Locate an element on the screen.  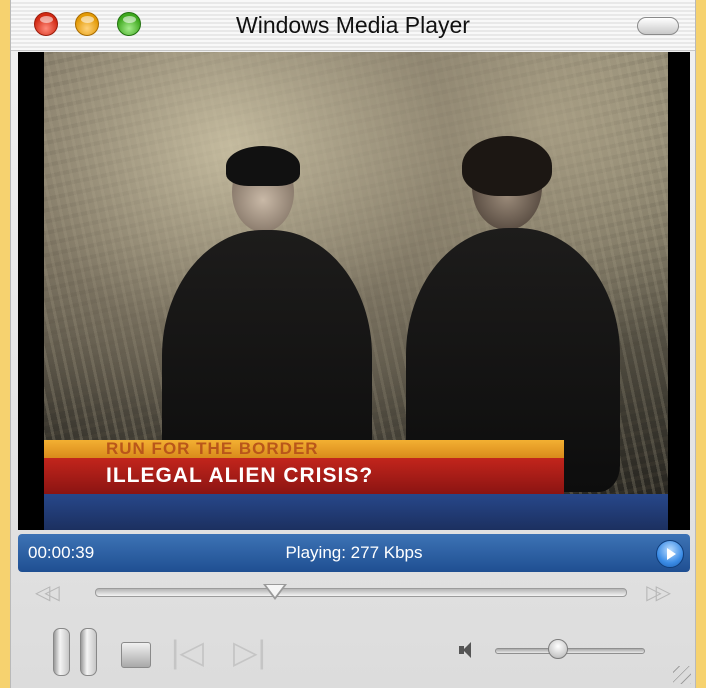
status-go-icon is located at coordinates (670, 554).